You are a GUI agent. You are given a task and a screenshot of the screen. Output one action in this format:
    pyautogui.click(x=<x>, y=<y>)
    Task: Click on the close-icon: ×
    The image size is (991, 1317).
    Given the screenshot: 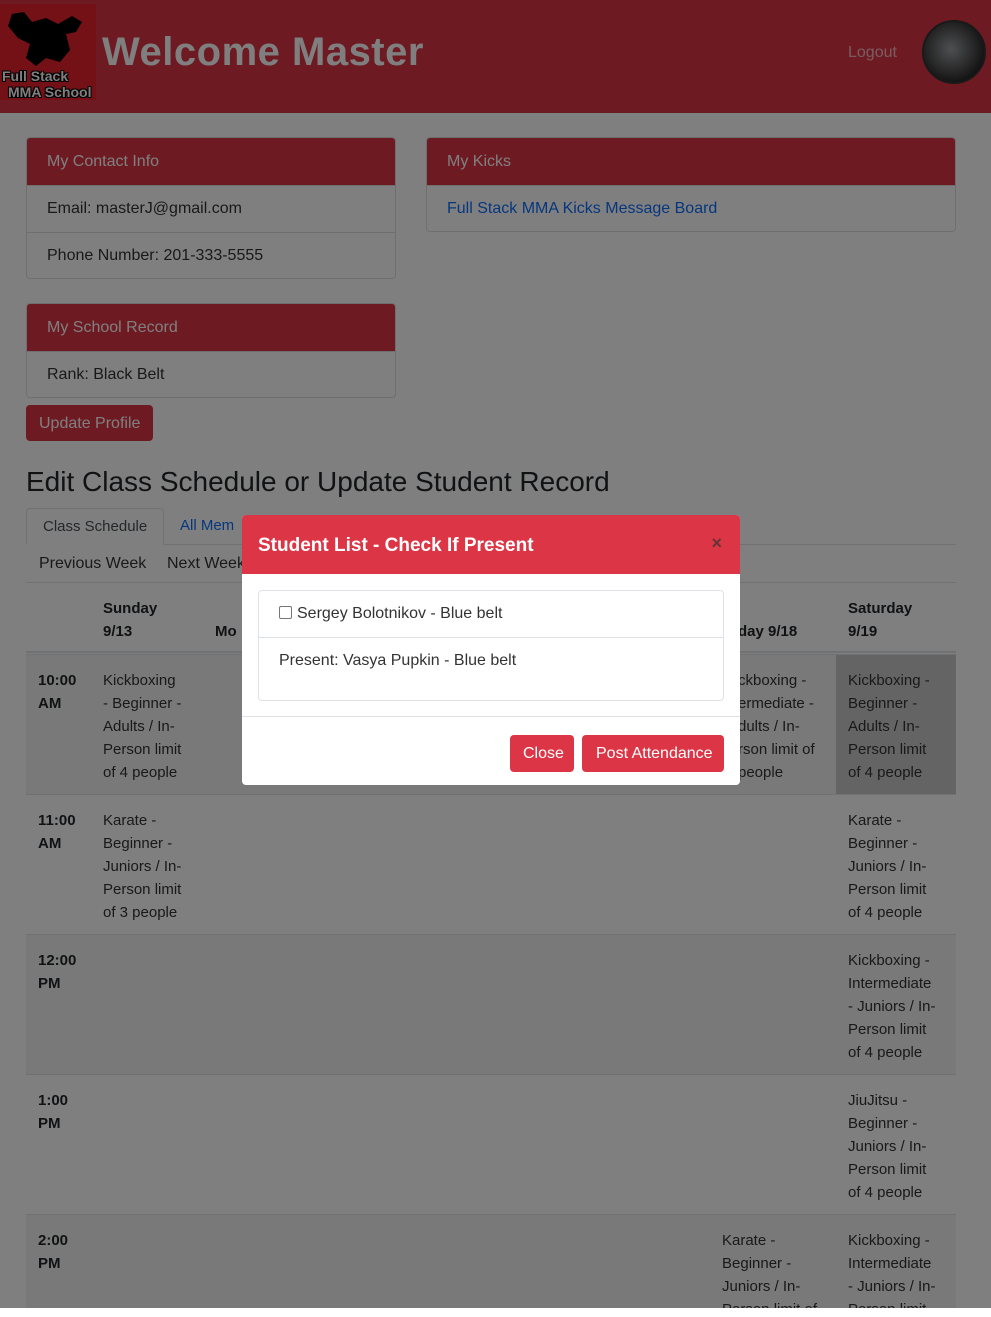 What is the action you would take?
    pyautogui.click(x=716, y=543)
    